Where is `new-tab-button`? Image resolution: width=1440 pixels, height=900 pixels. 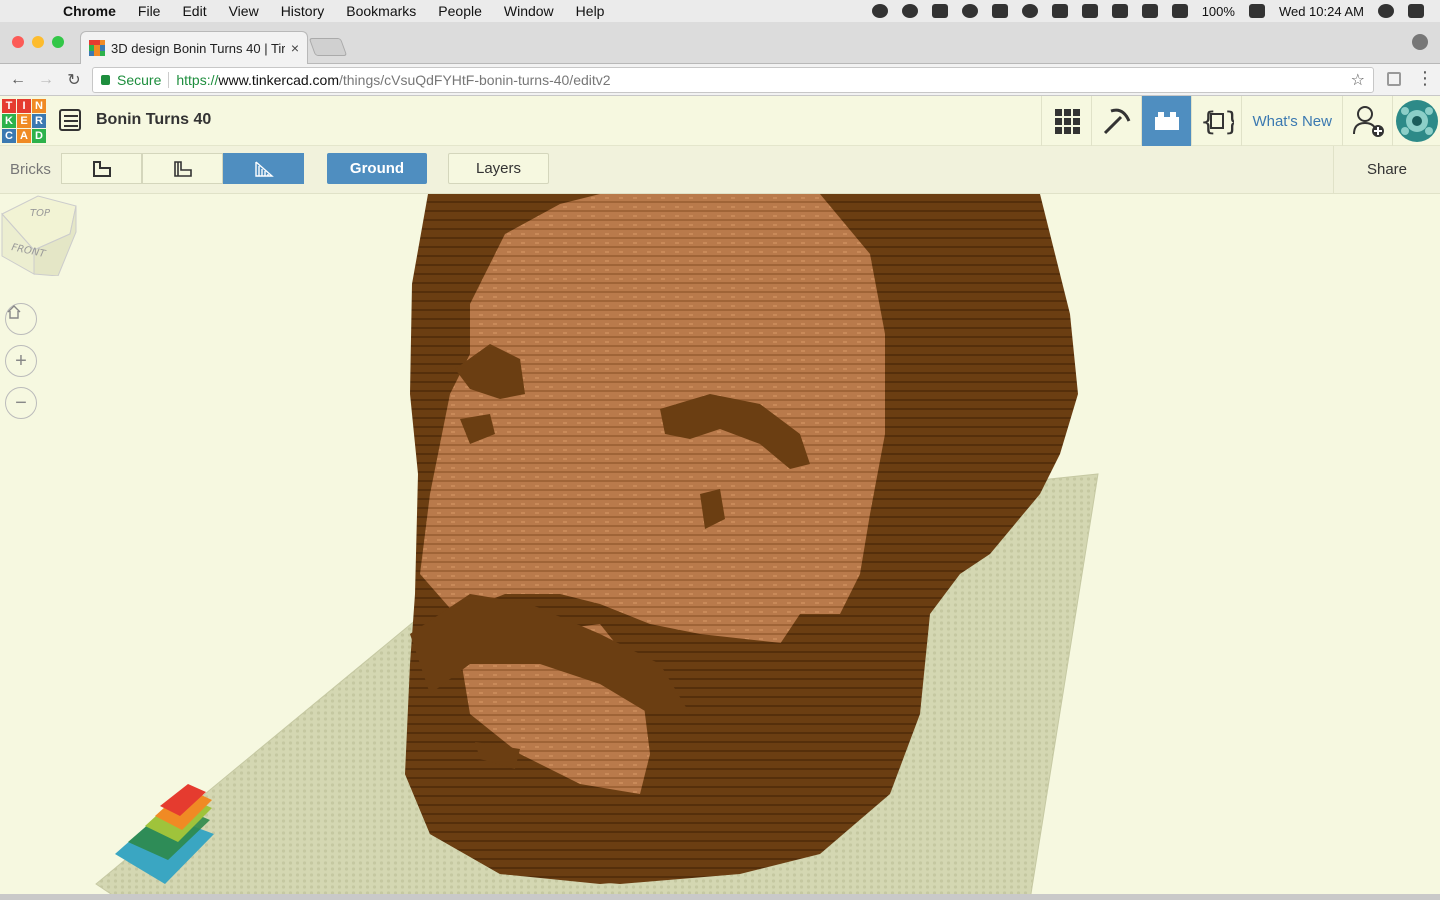
new-tab-button is located at coordinates (328, 47).